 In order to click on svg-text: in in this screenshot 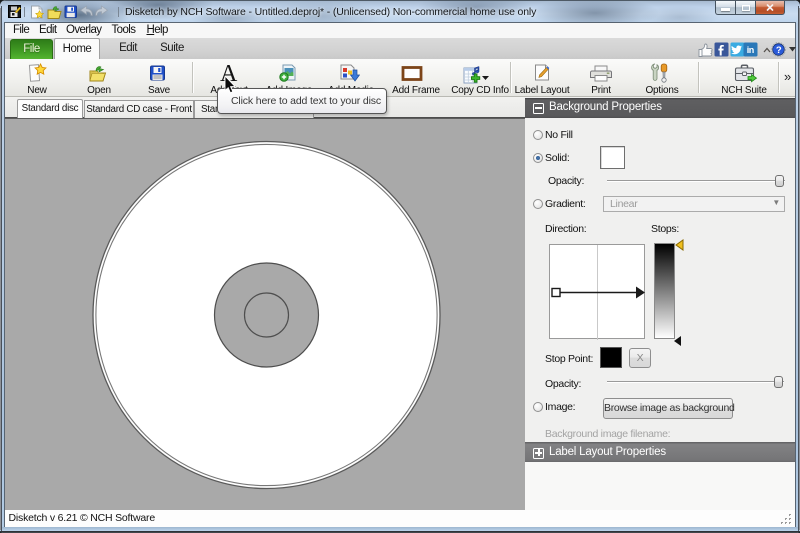, I will do `click(750, 50)`.